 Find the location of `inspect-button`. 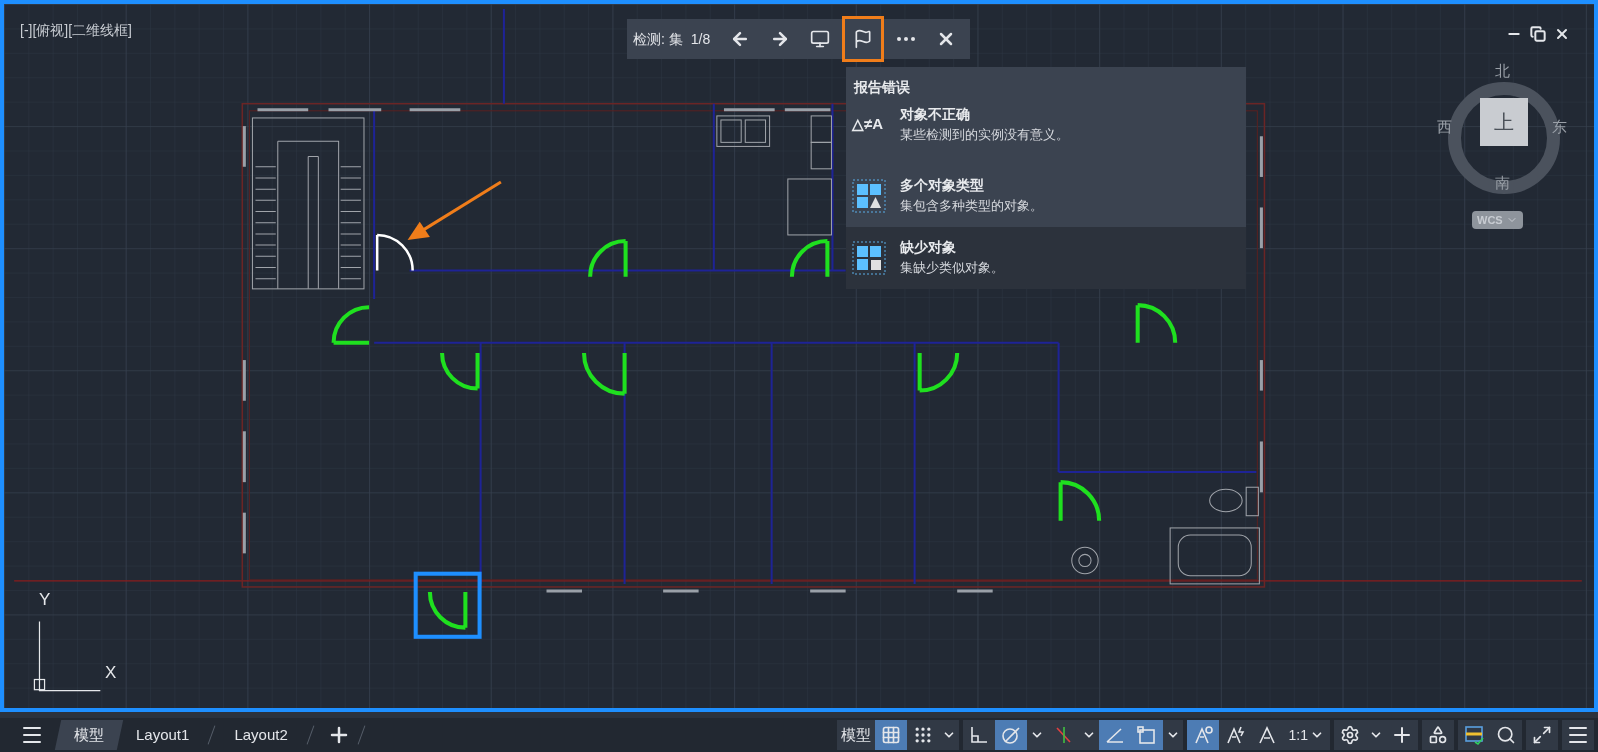

inspect-button is located at coordinates (1506, 735).